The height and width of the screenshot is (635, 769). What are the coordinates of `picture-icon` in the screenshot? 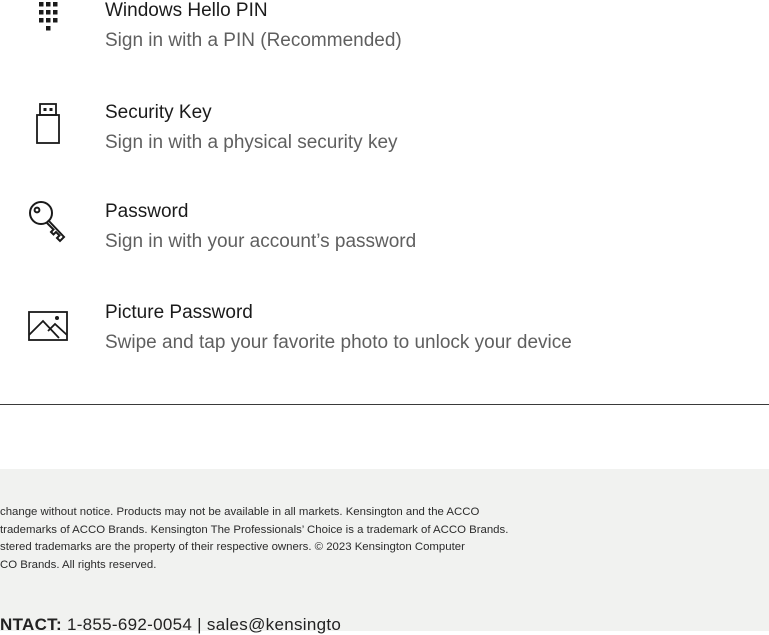 It's located at (48, 327).